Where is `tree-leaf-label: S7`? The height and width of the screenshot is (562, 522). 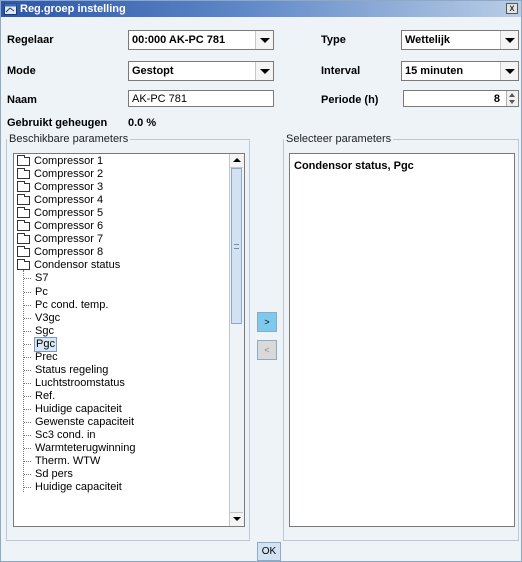
tree-leaf-label: S7 is located at coordinates (42, 278).